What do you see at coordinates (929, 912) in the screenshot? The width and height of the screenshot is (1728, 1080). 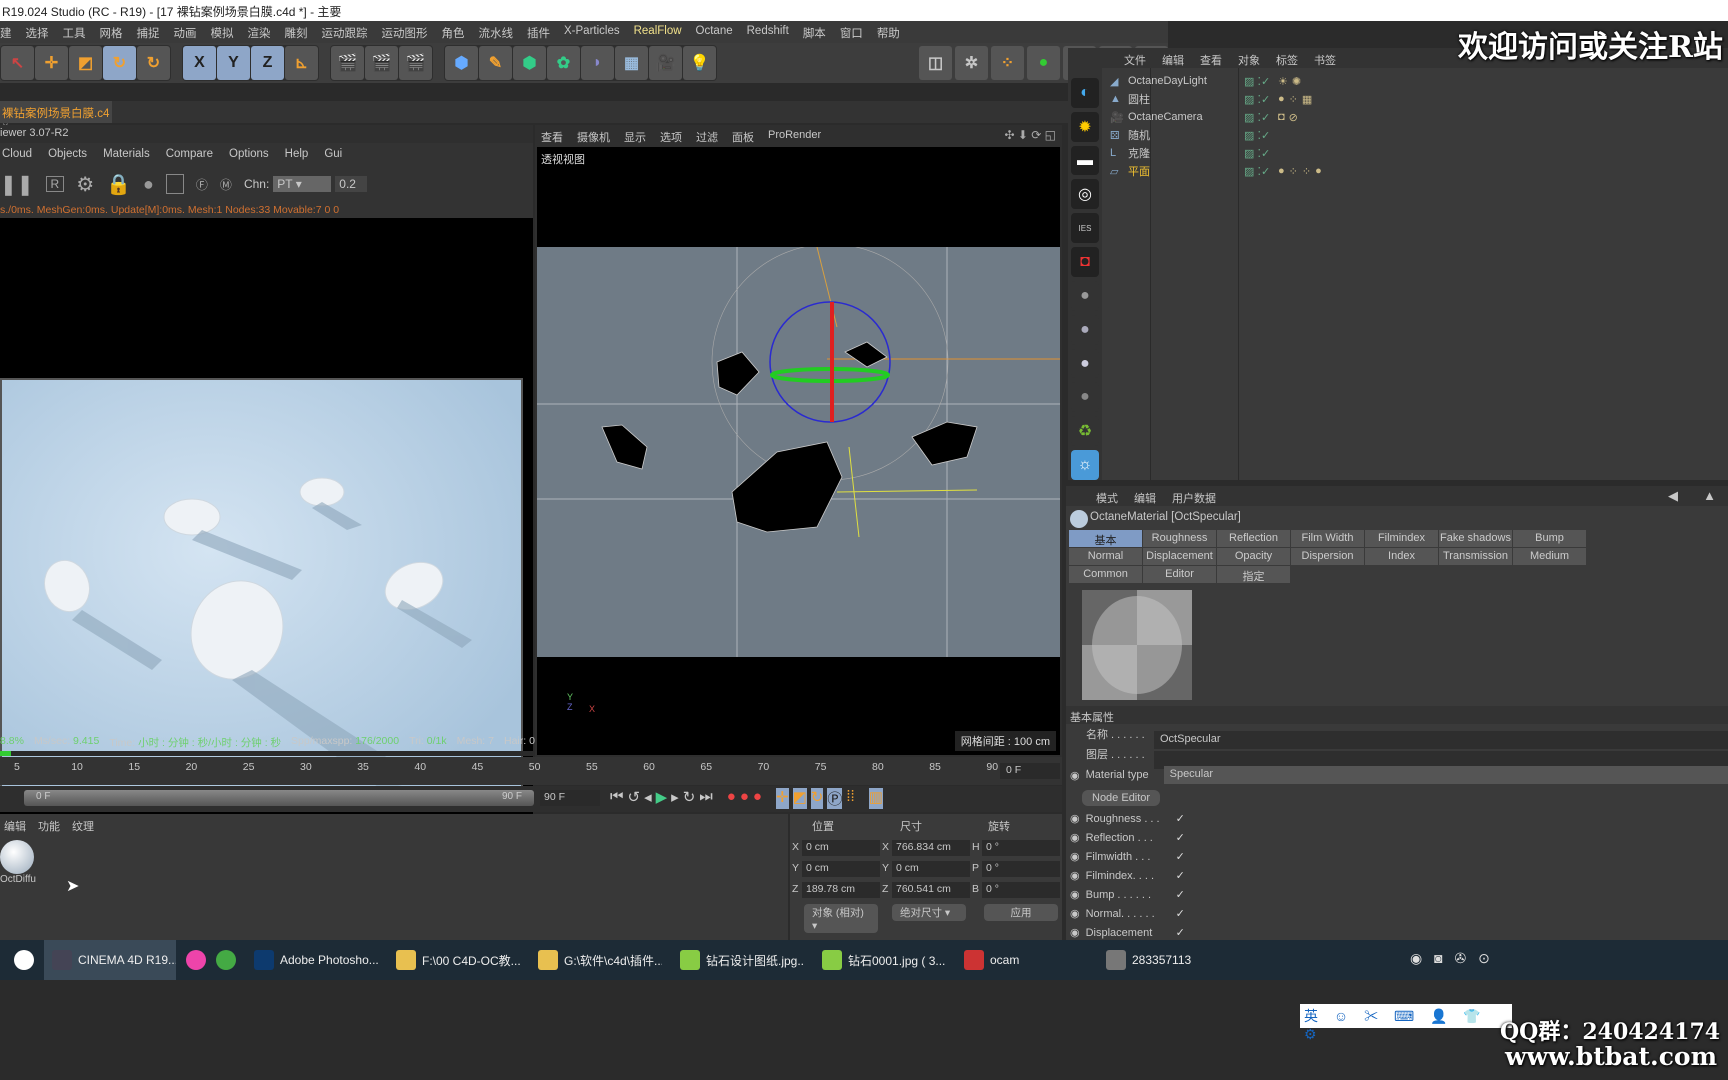 I see `size-mode-select: 绝对尺寸 ▾` at bounding box center [929, 912].